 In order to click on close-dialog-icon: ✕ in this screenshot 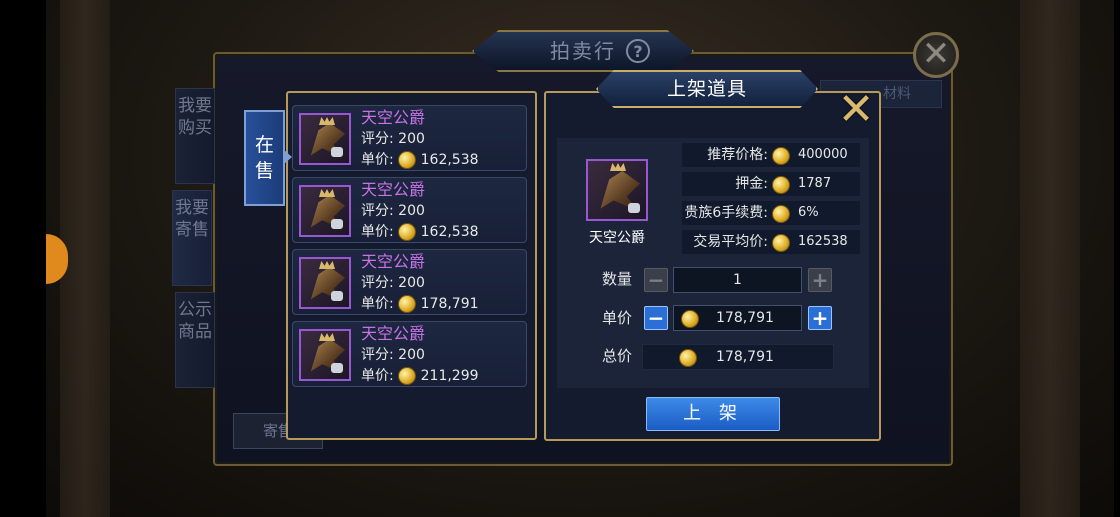, I will do `click(856, 110)`.